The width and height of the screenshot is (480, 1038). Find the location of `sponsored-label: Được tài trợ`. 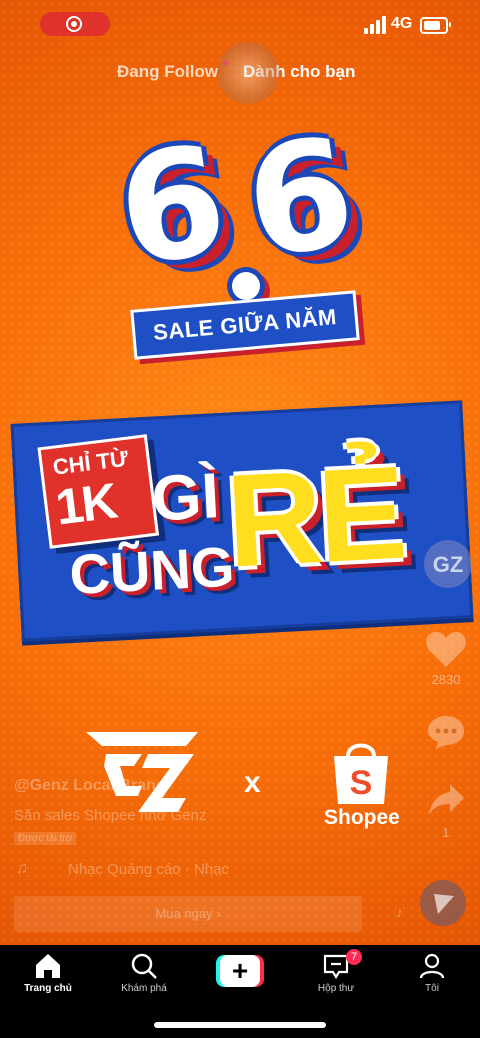

sponsored-label: Được tài trợ is located at coordinates (45, 838).